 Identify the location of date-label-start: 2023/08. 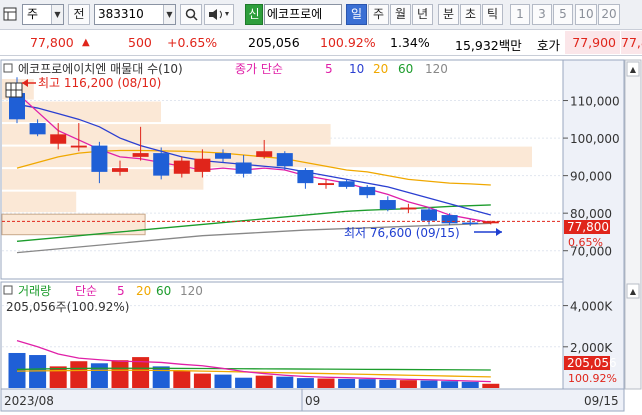
(29, 401).